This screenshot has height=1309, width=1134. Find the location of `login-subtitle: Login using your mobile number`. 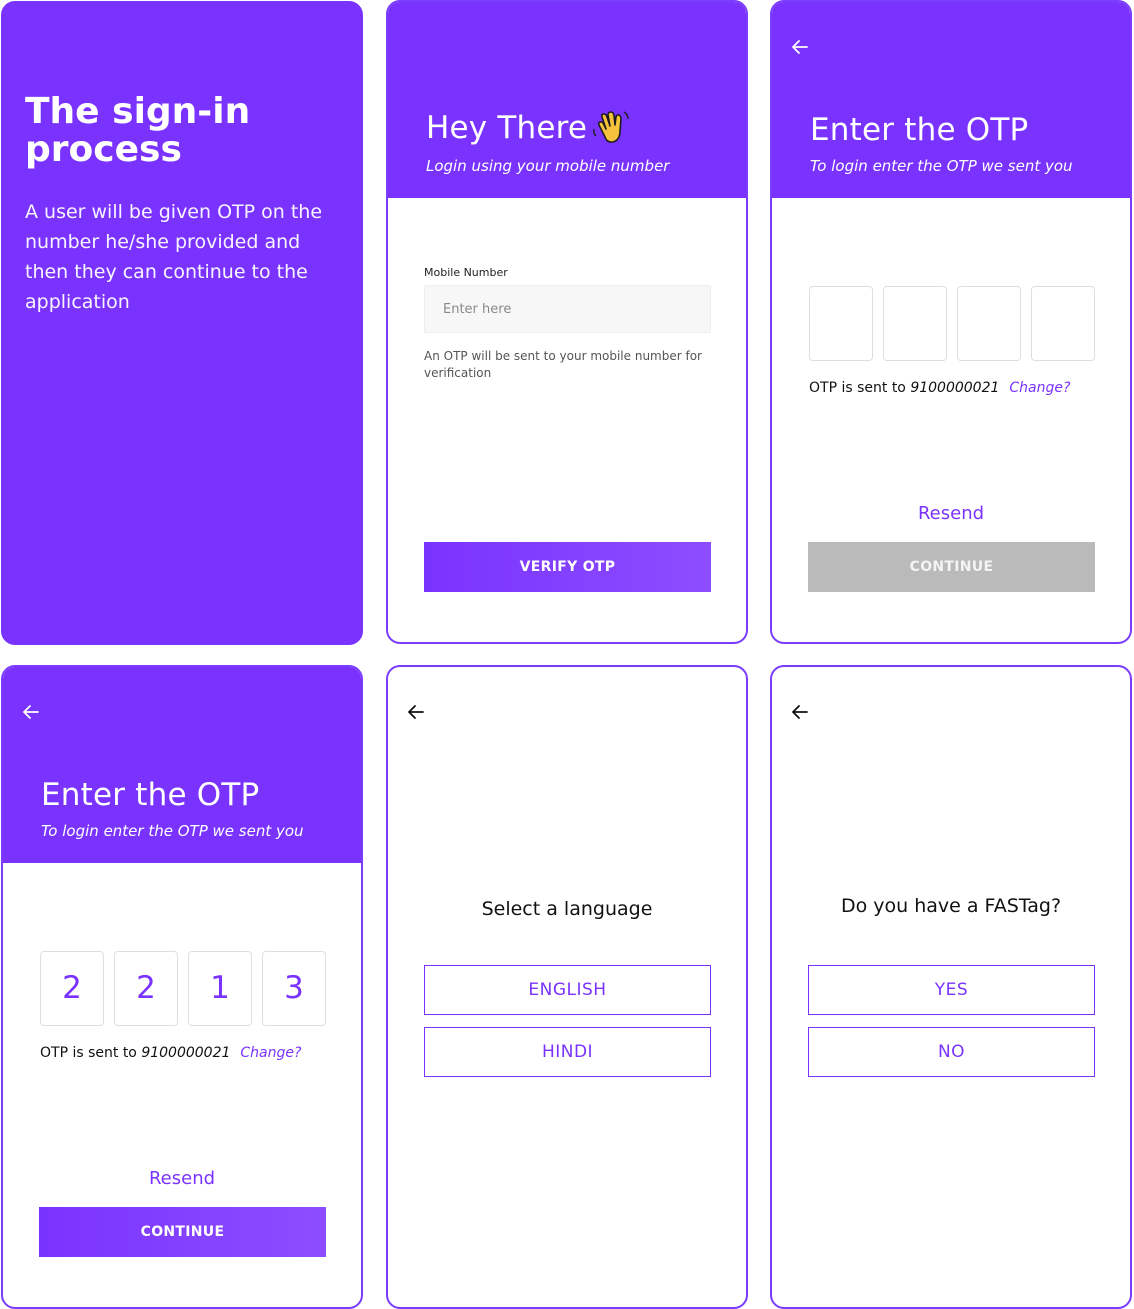

login-subtitle: Login using your mobile number is located at coordinates (548, 166).